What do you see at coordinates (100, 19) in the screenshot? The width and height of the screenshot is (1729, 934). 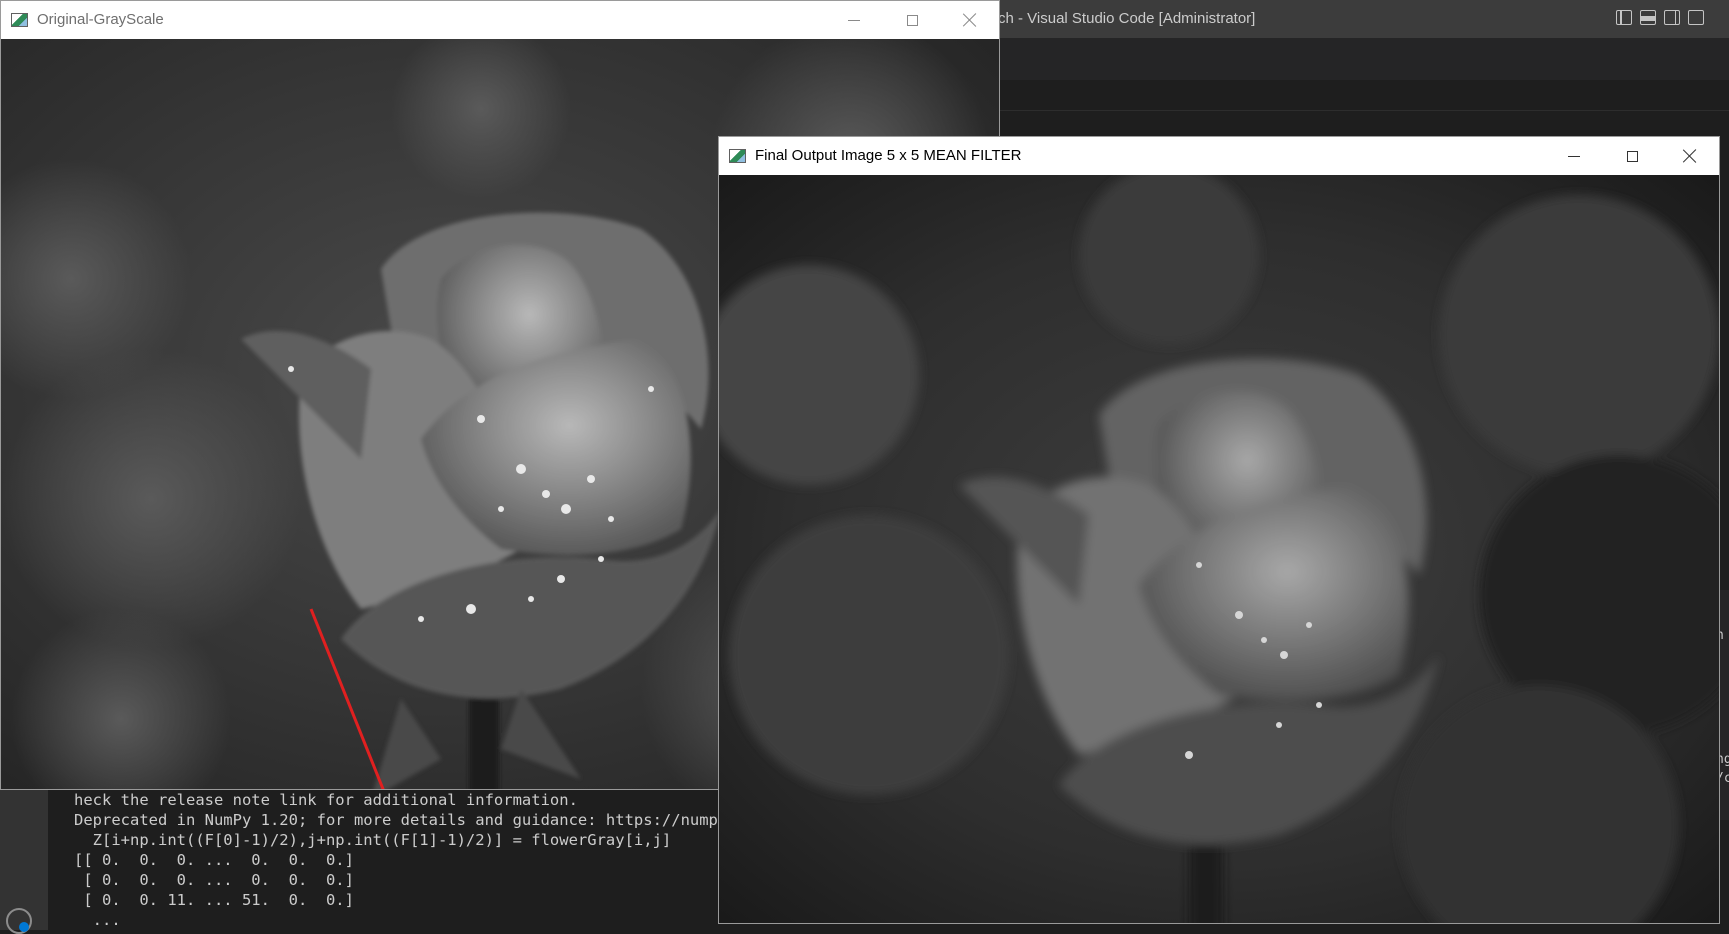 I see `window-title: Original-GrayScale` at bounding box center [100, 19].